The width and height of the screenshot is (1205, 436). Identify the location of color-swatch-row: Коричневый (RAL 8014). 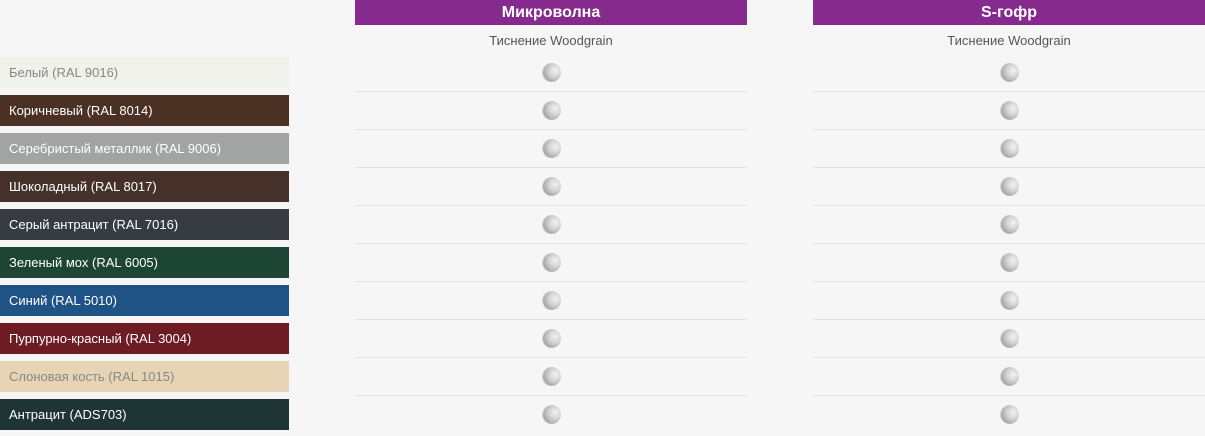
(144, 110).